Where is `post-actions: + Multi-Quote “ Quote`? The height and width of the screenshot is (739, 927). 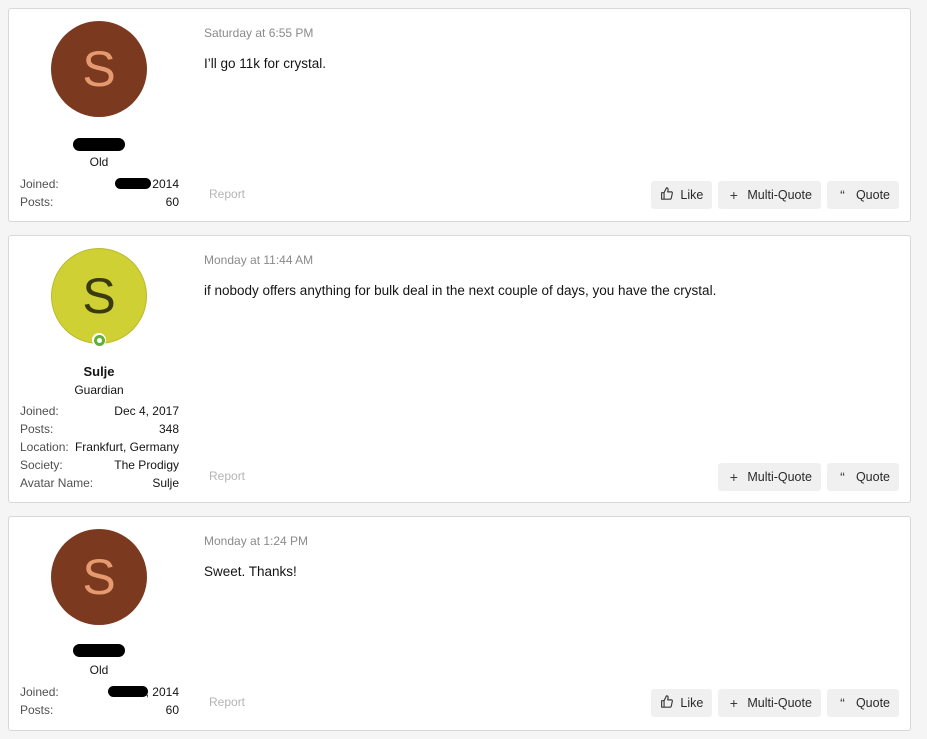
post-actions: + Multi-Quote “ Quote is located at coordinates (808, 477).